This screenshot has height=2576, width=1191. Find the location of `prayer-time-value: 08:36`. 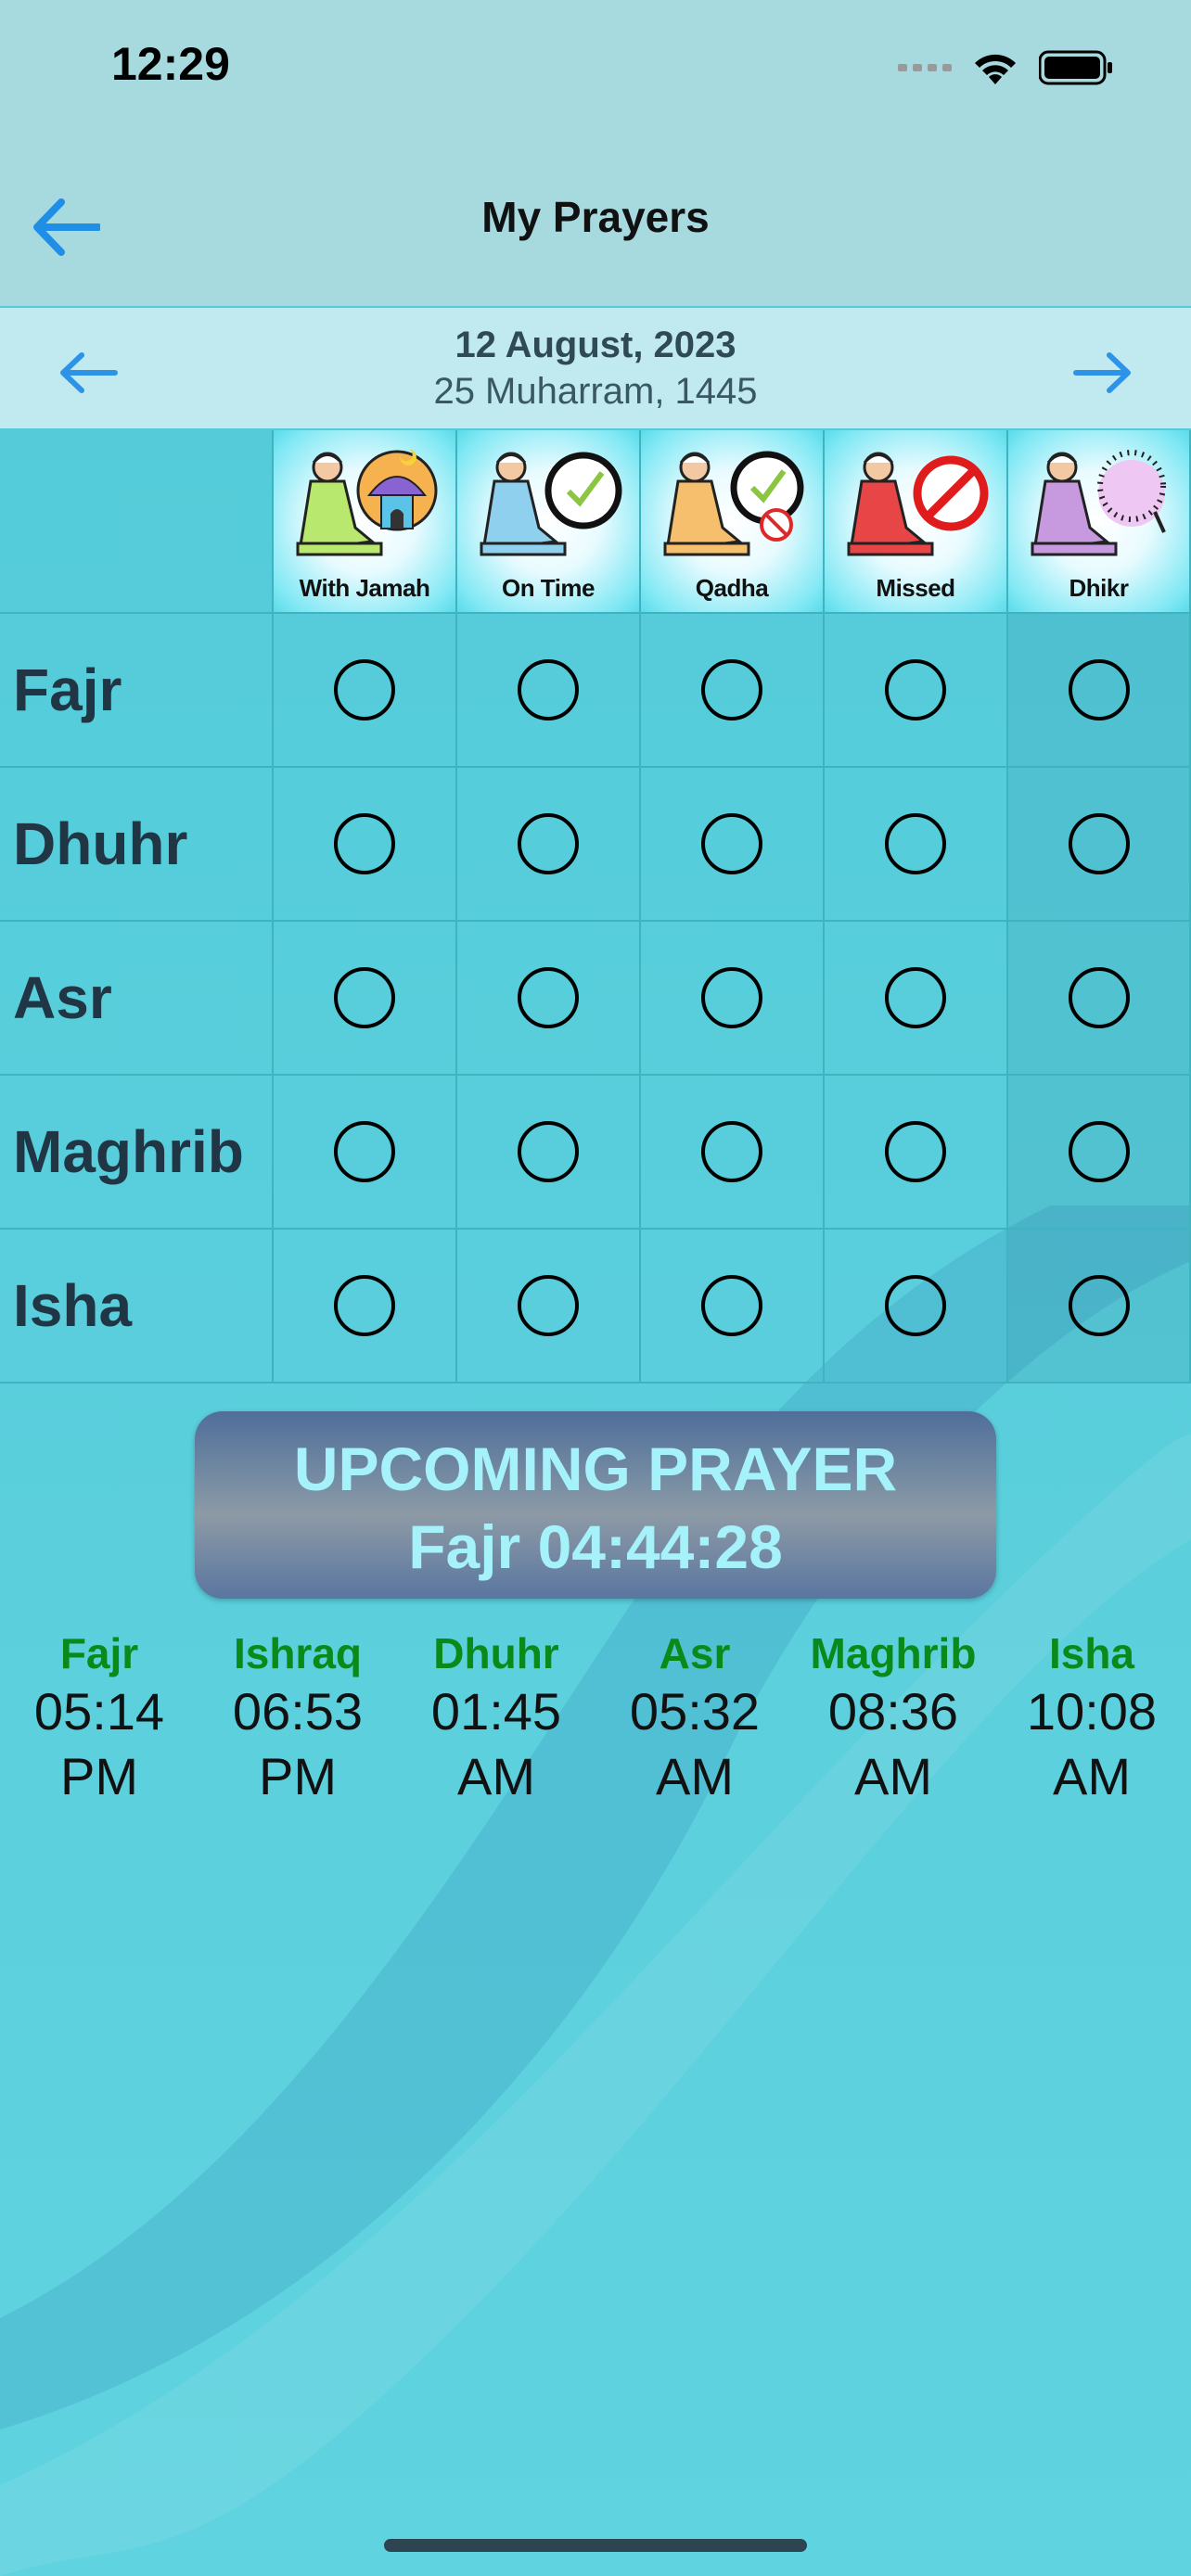

prayer-time-value: 08:36 is located at coordinates (893, 1712).